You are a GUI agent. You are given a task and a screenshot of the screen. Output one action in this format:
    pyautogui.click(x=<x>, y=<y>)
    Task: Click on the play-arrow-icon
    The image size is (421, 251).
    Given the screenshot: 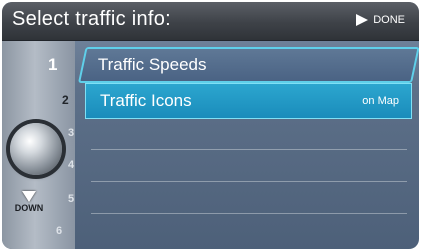 What is the action you would take?
    pyautogui.click(x=362, y=20)
    